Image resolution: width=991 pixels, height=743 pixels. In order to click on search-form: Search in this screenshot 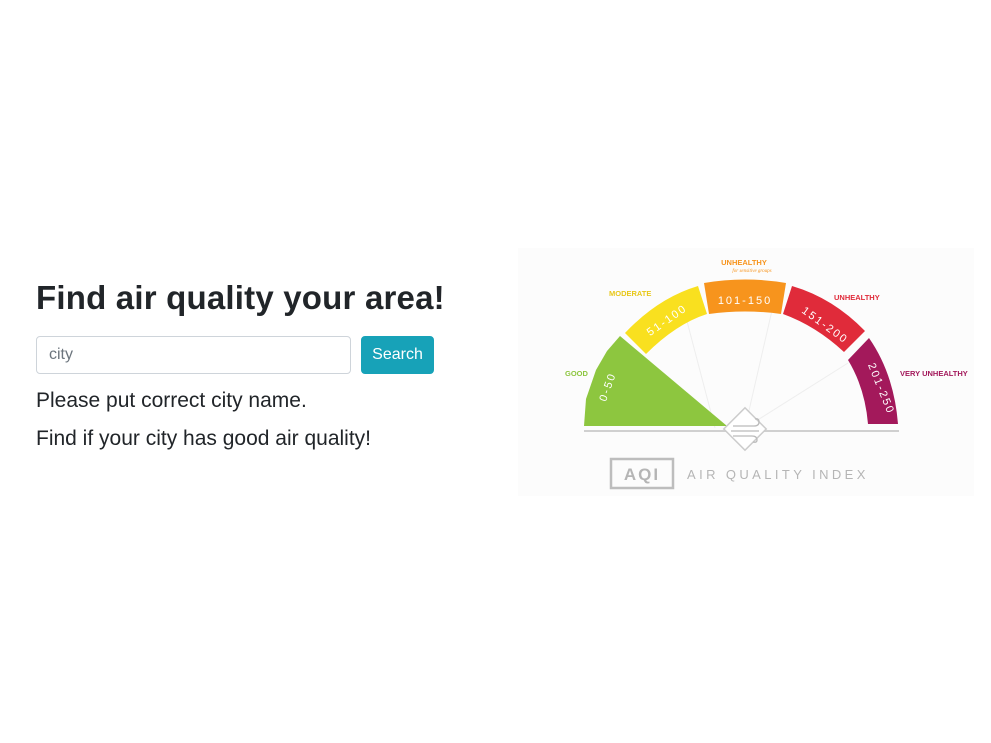, I will do `click(256, 355)`.